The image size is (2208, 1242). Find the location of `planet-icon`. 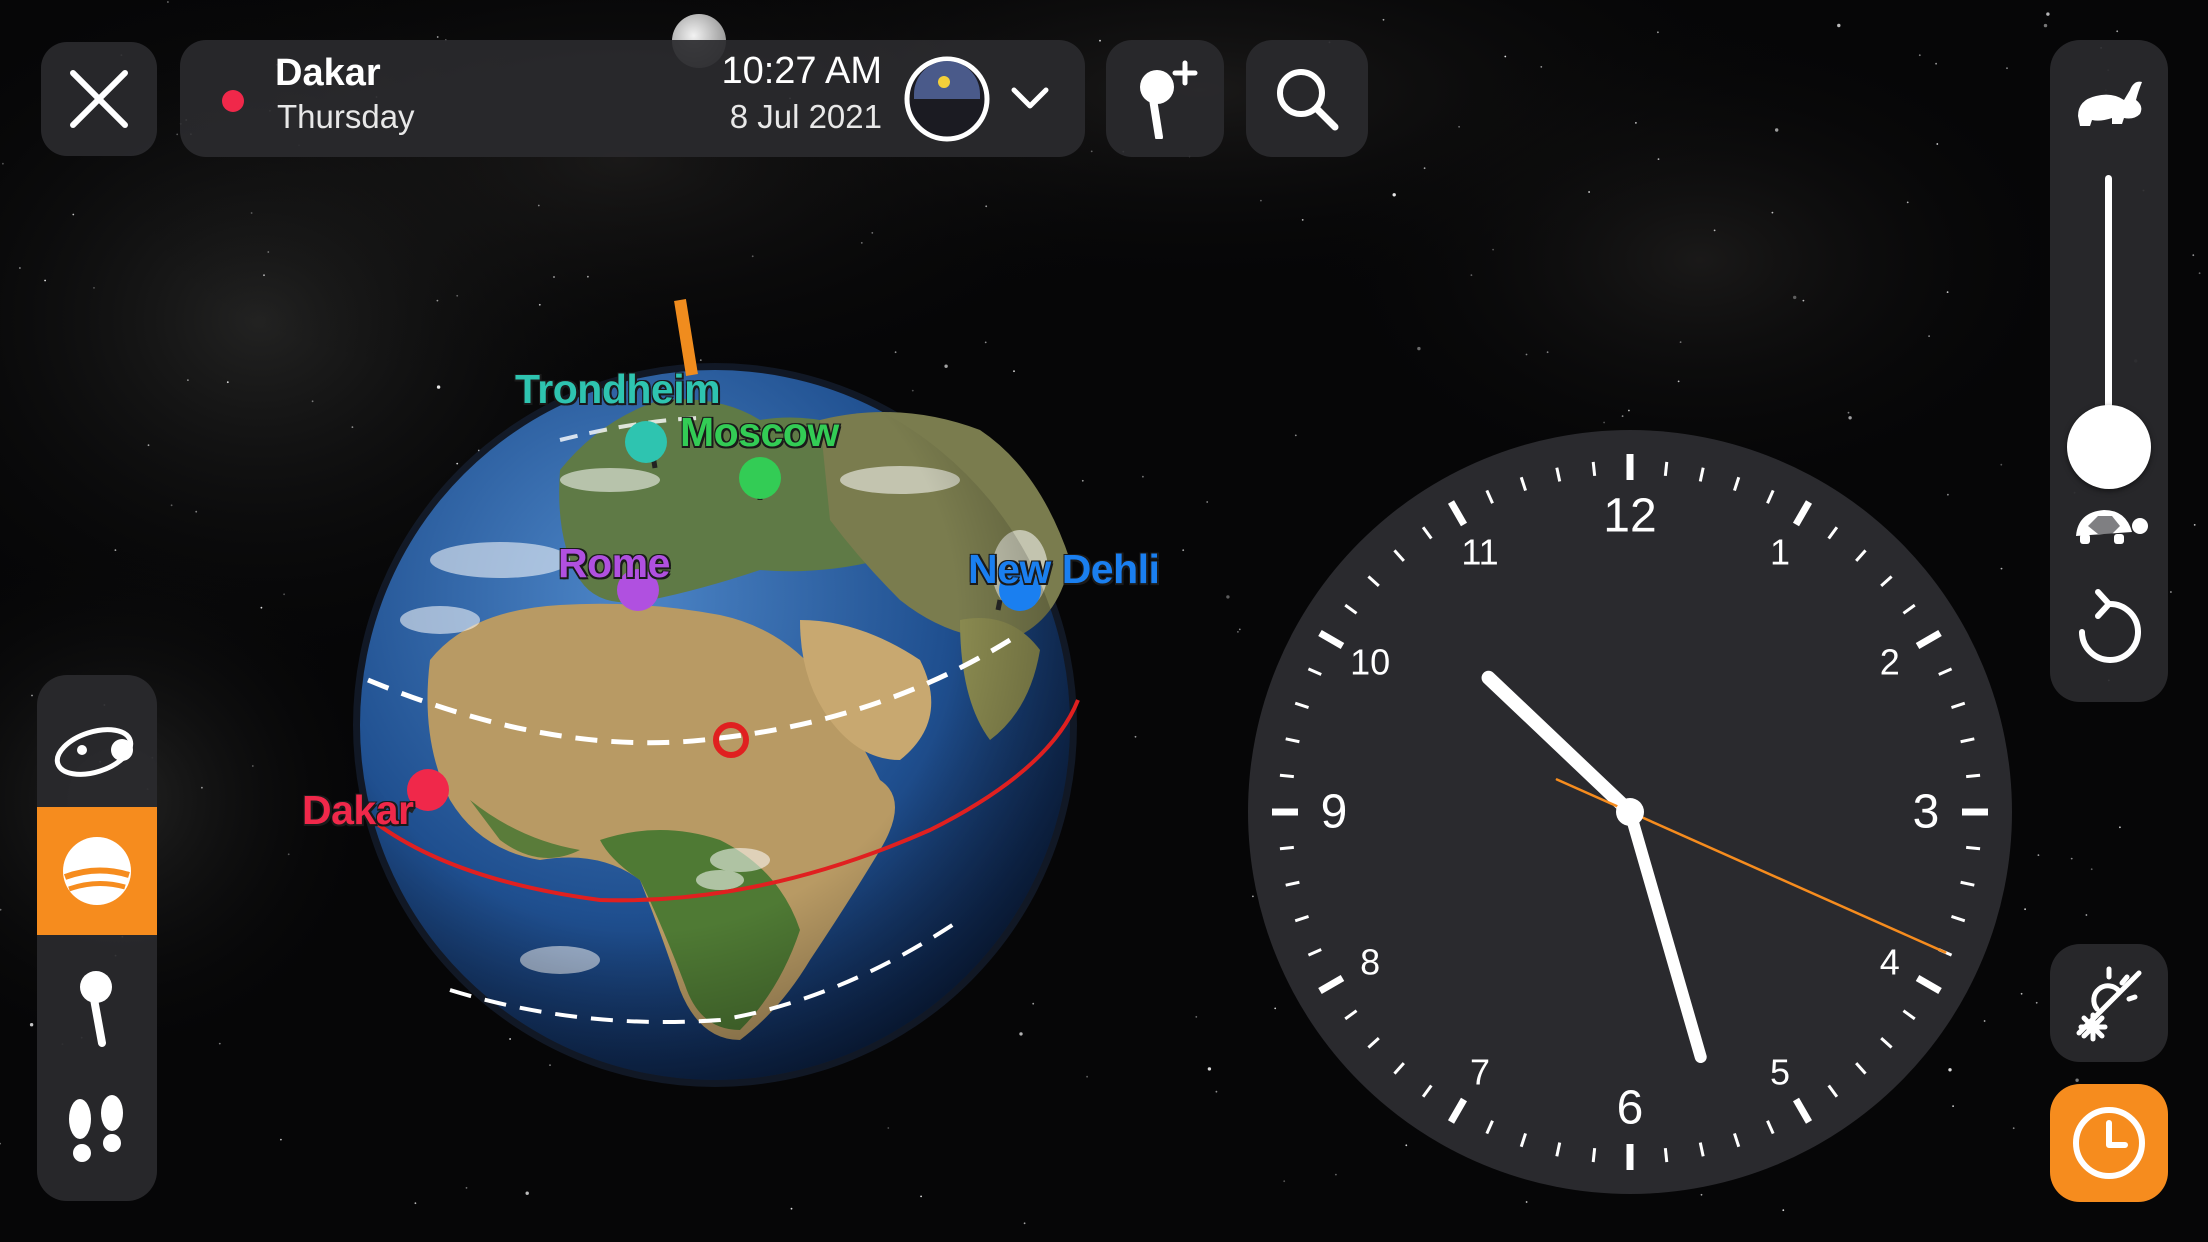

planet-icon is located at coordinates (97, 871).